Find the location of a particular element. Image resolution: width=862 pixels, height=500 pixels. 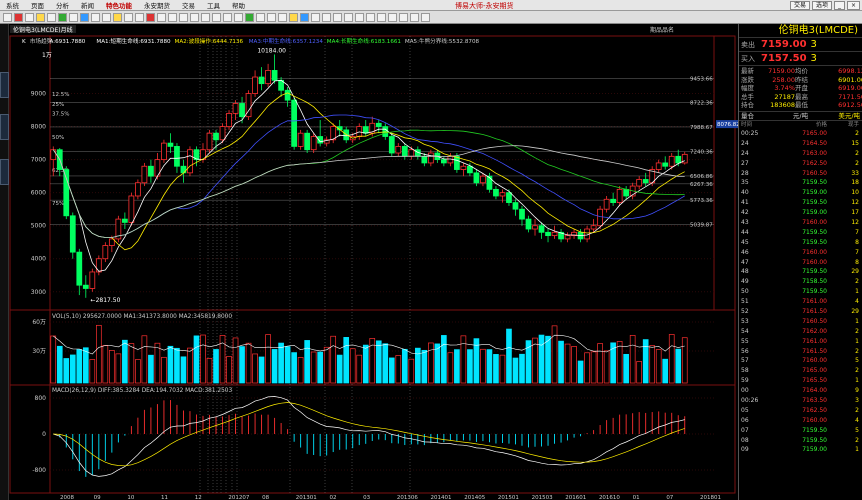

x-date-label: 02 is located at coordinates (332, 497).